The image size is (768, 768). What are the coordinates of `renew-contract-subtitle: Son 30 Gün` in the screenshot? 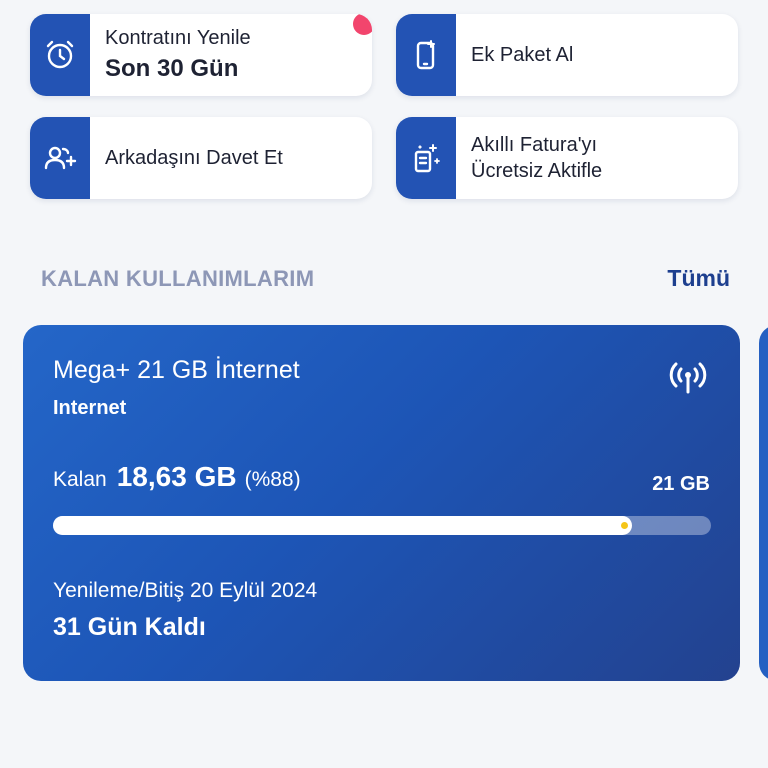 It's located at (172, 68).